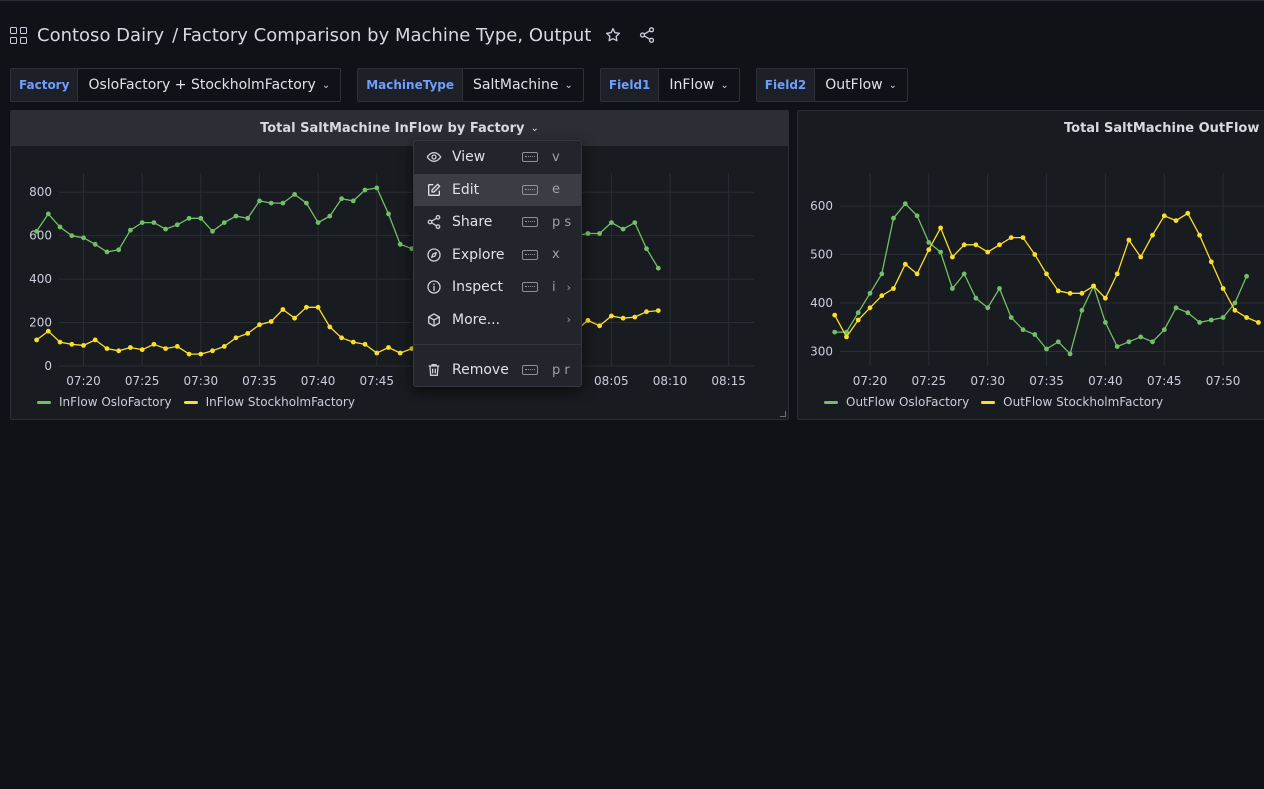 This screenshot has height=789, width=1264. I want to click on cube-icon, so click(434, 320).